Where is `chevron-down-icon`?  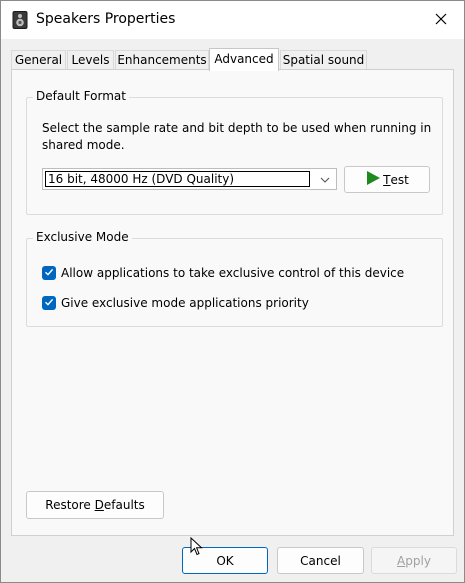 chevron-down-icon is located at coordinates (325, 180).